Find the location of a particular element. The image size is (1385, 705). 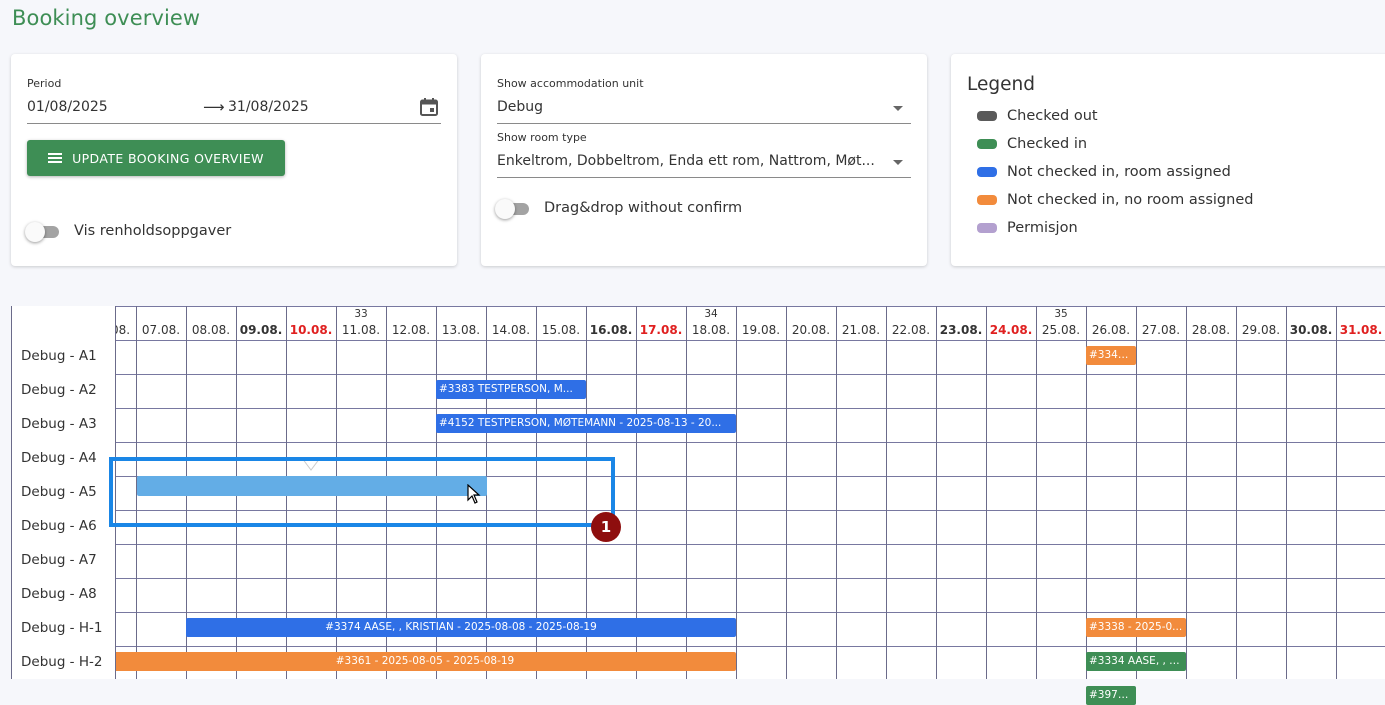

dragdrop-toggle is located at coordinates (513, 209).